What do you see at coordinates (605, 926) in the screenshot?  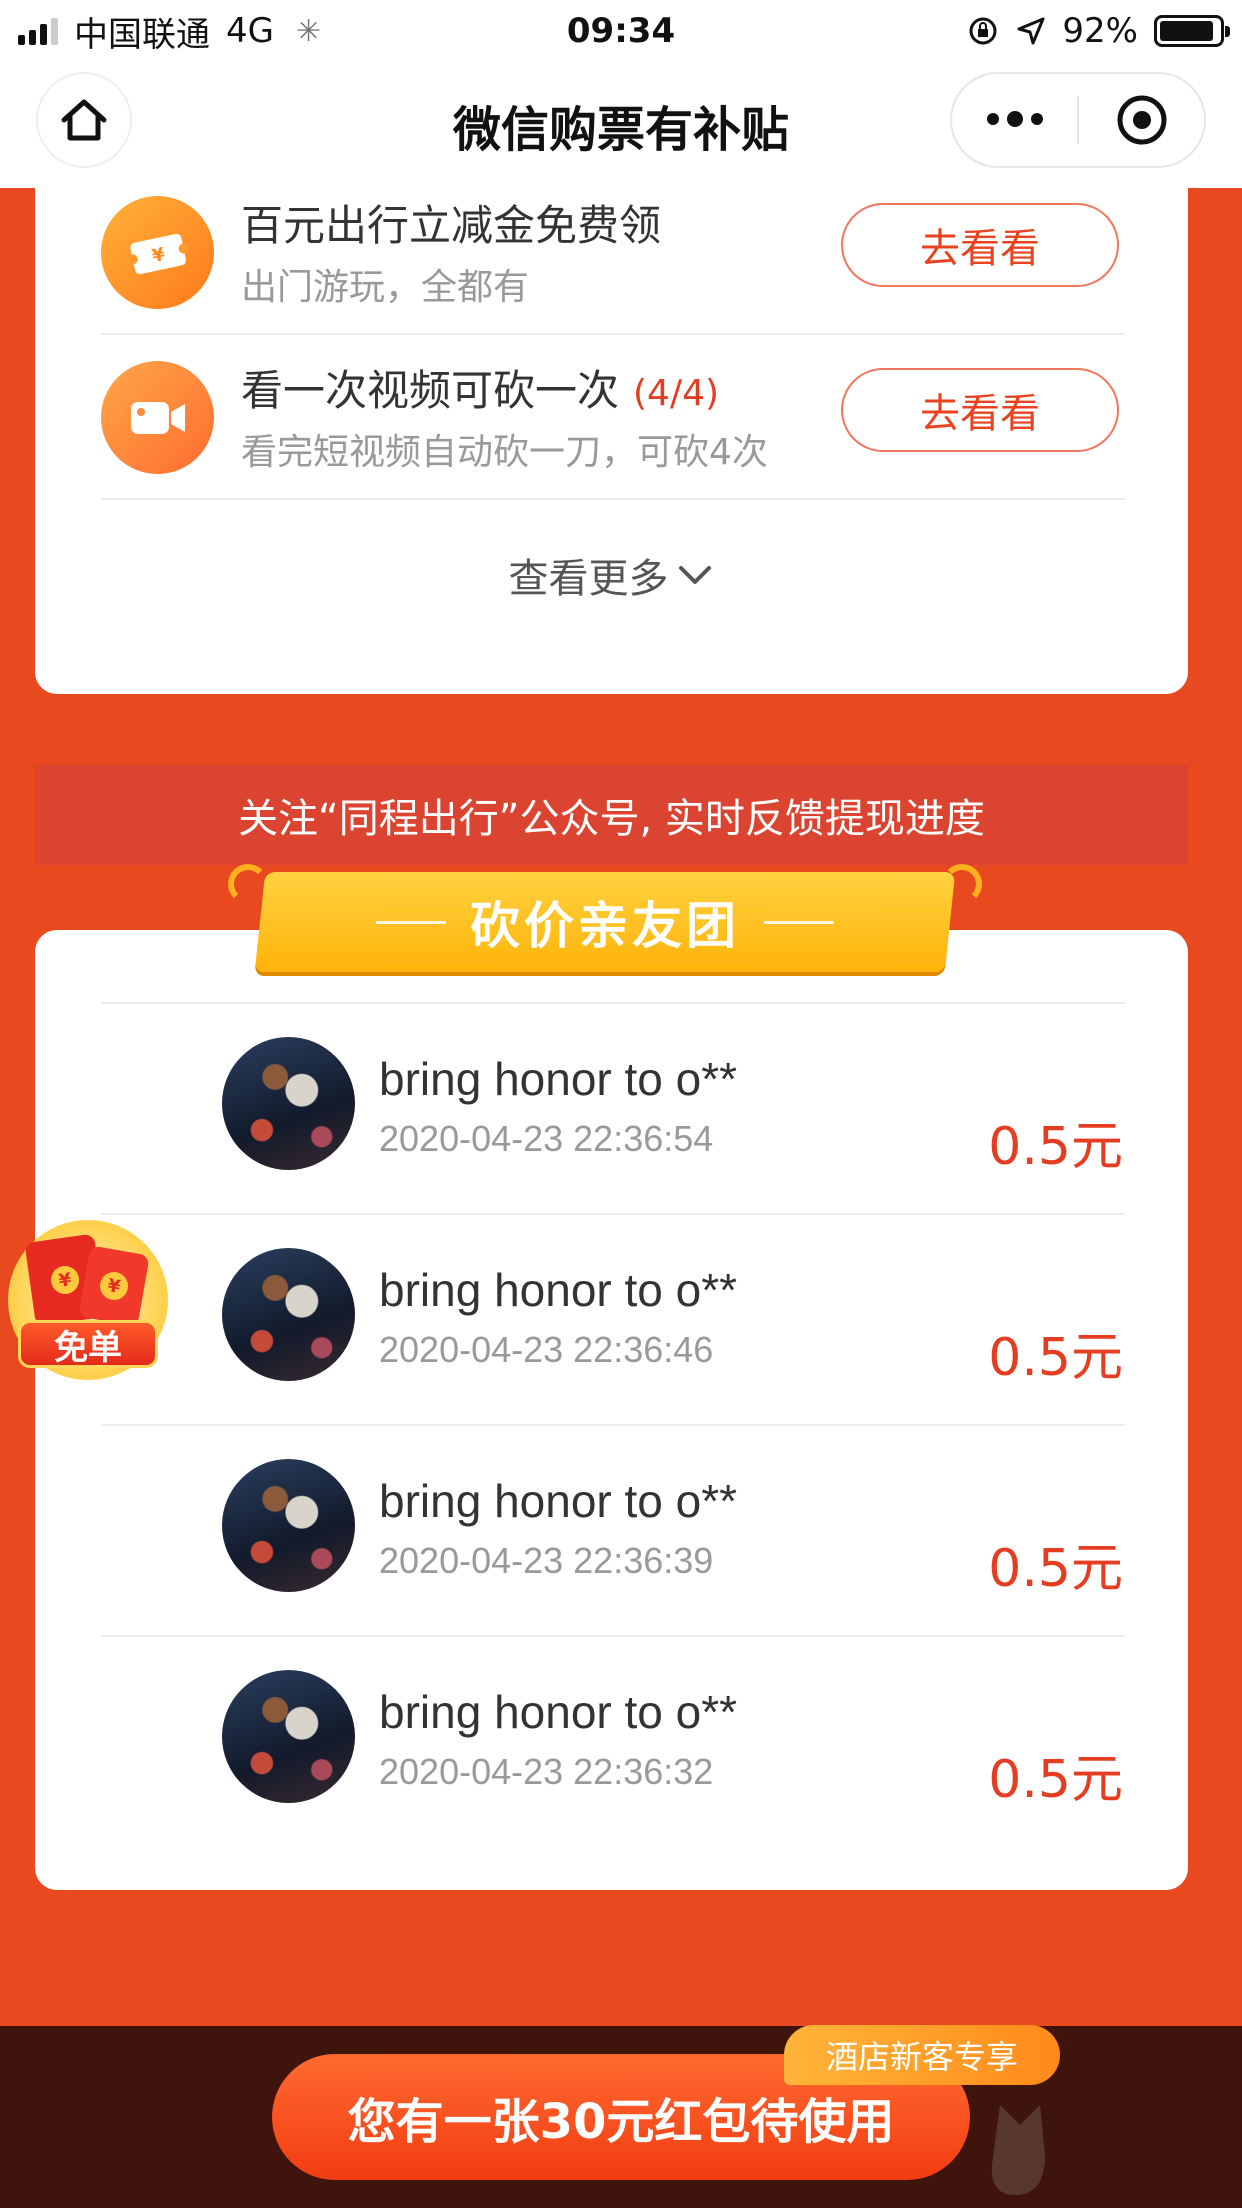 I see `section-title: 砍价亲友团` at bounding box center [605, 926].